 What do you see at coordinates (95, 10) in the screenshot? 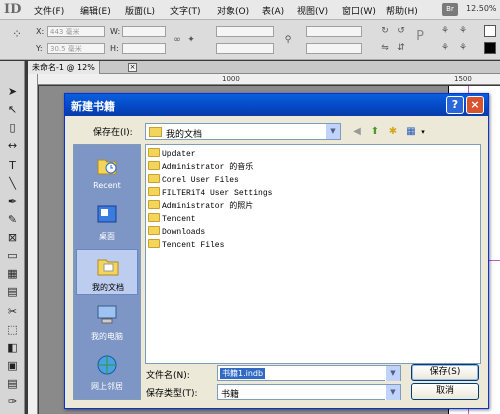
I see `menu-edit: 编辑(E)` at bounding box center [95, 10].